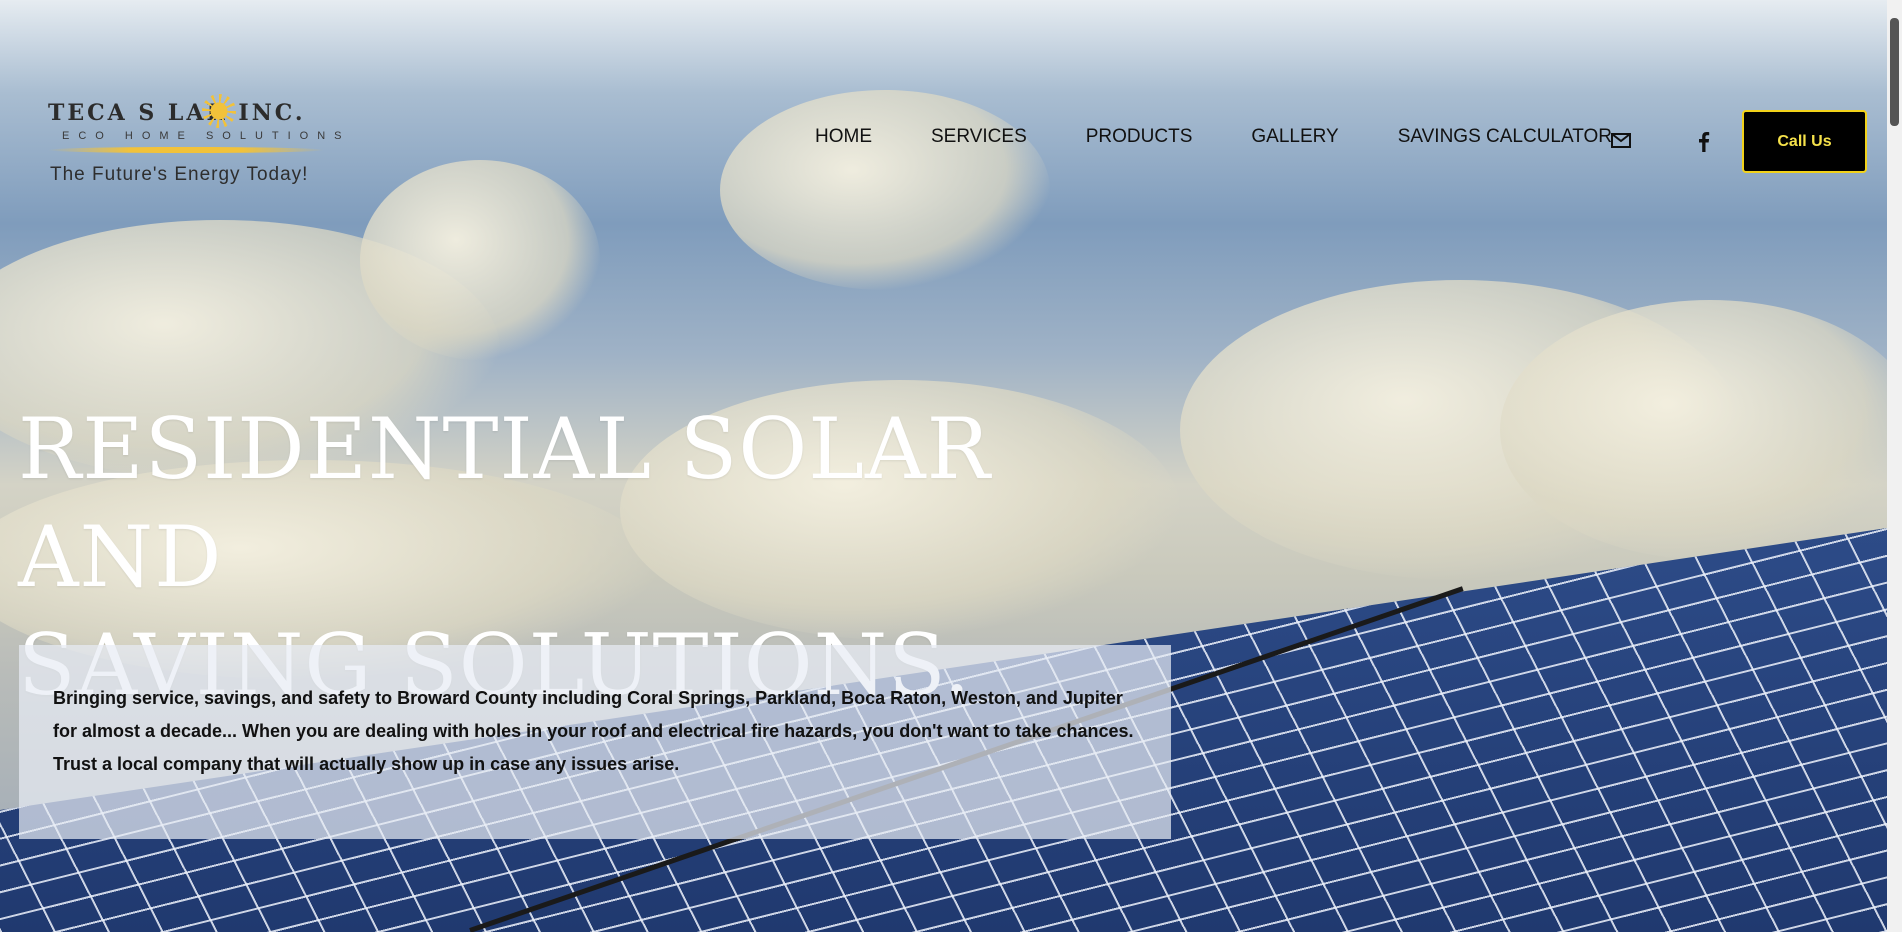  I want to click on mail-icon, so click(1621, 140).